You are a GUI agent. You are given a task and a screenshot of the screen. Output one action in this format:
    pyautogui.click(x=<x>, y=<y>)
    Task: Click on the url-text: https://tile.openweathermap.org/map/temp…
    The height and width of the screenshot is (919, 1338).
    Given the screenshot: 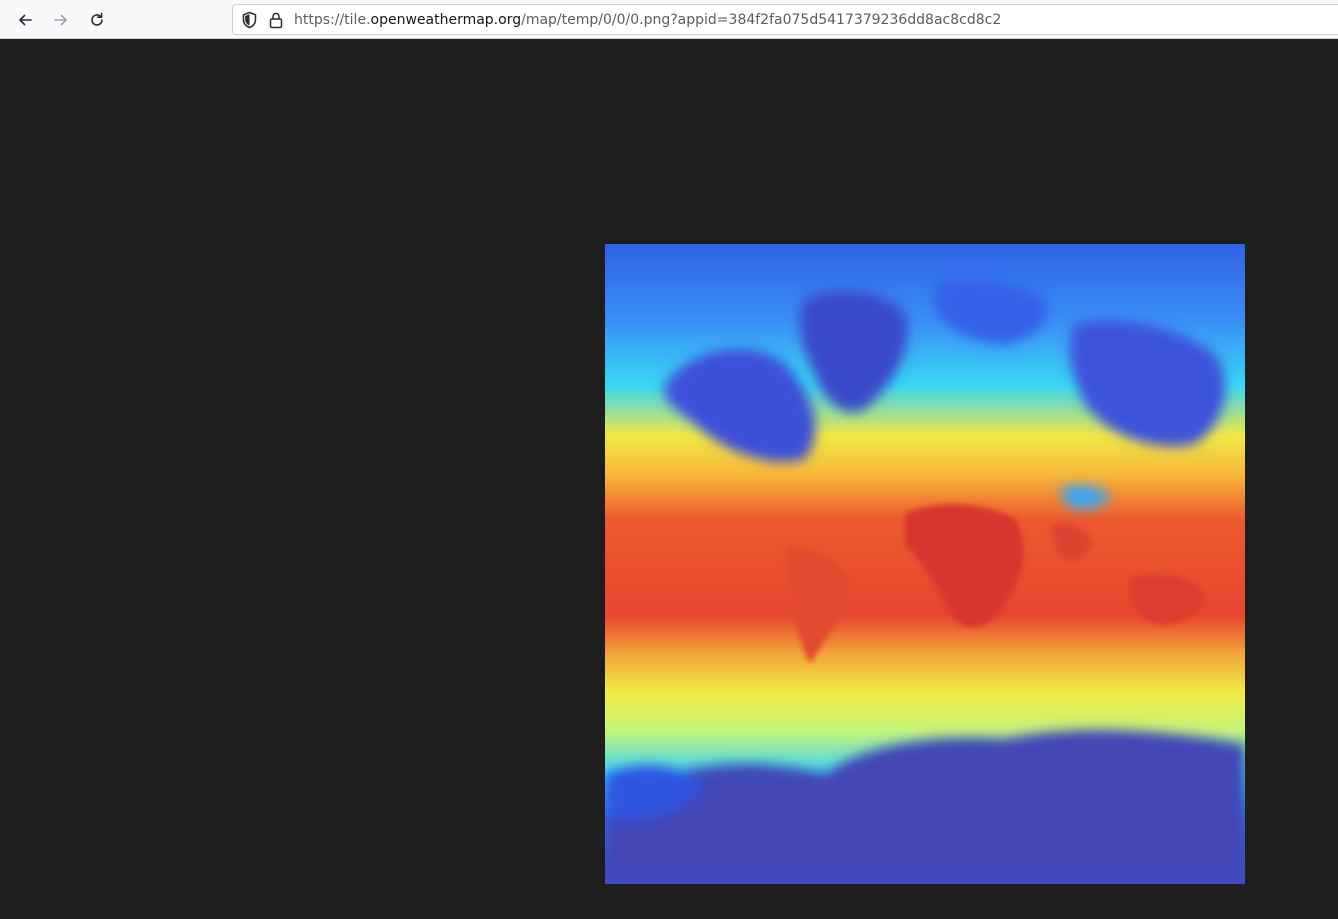 What is the action you would take?
    pyautogui.click(x=647, y=20)
    